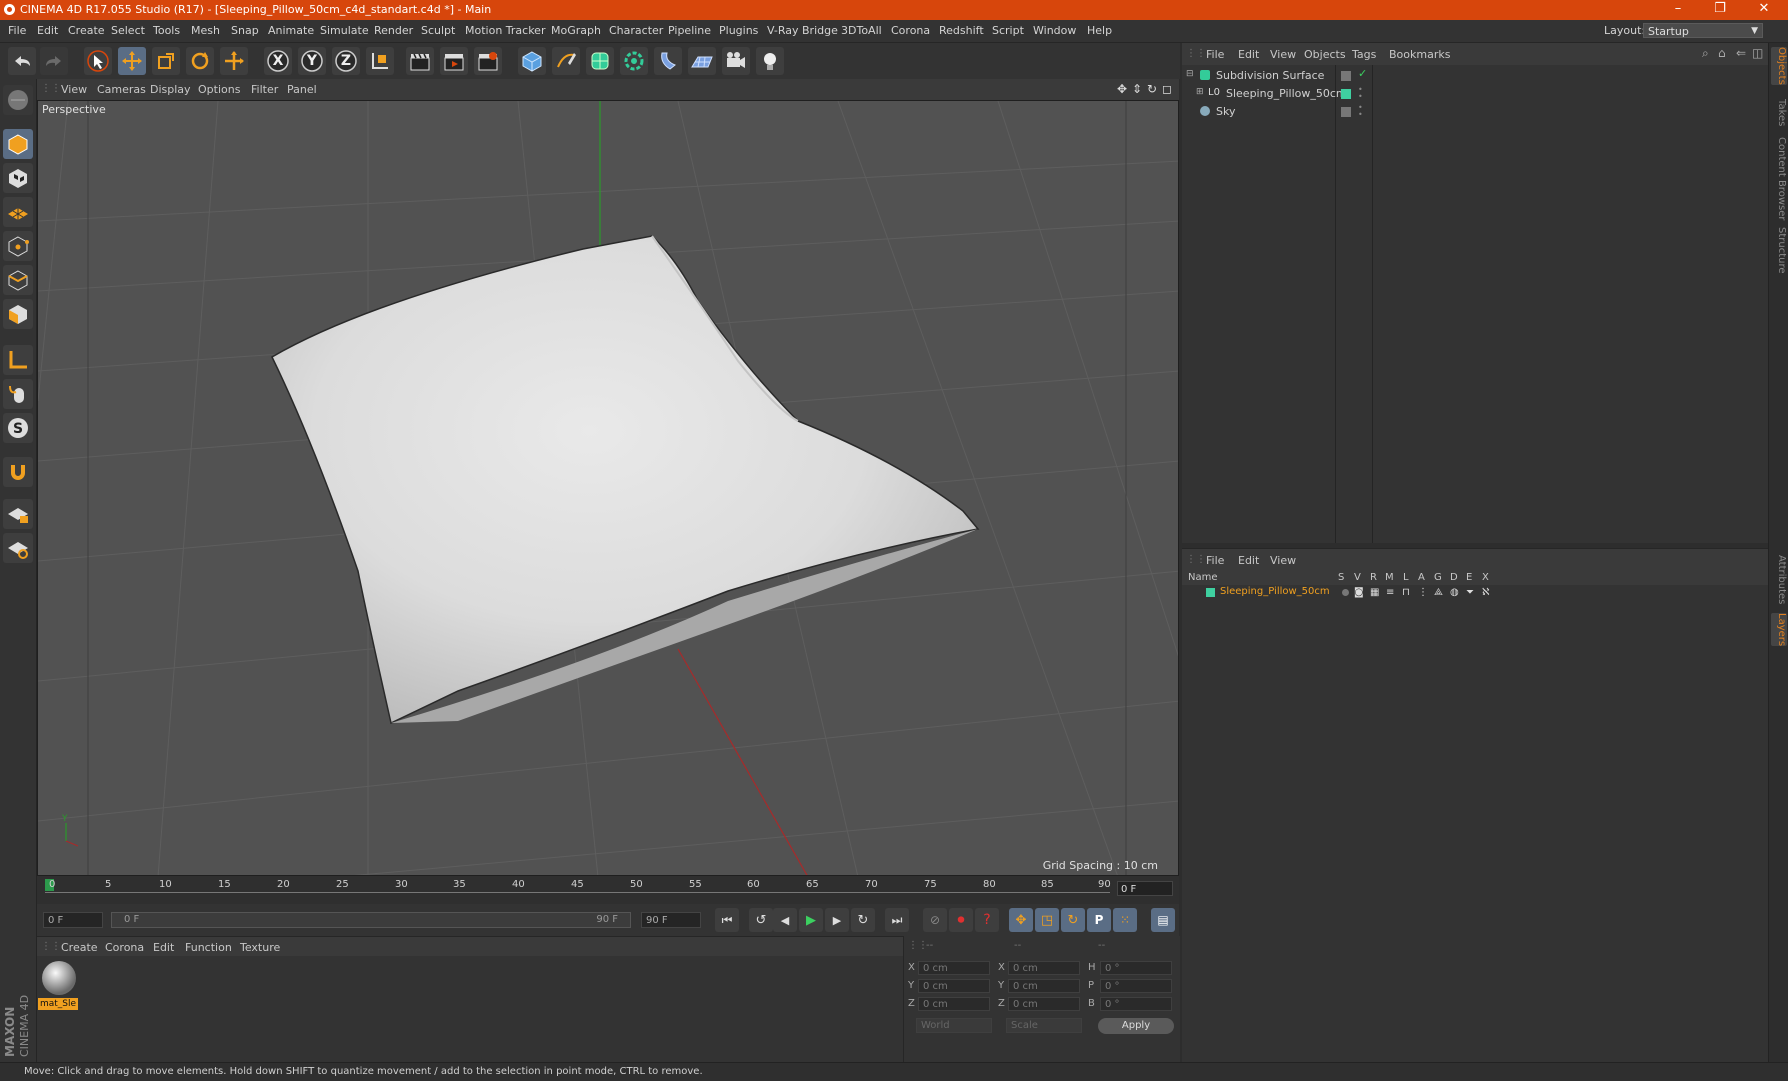  What do you see at coordinates (1346, 112) in the screenshot?
I see `editor-visibility-icon` at bounding box center [1346, 112].